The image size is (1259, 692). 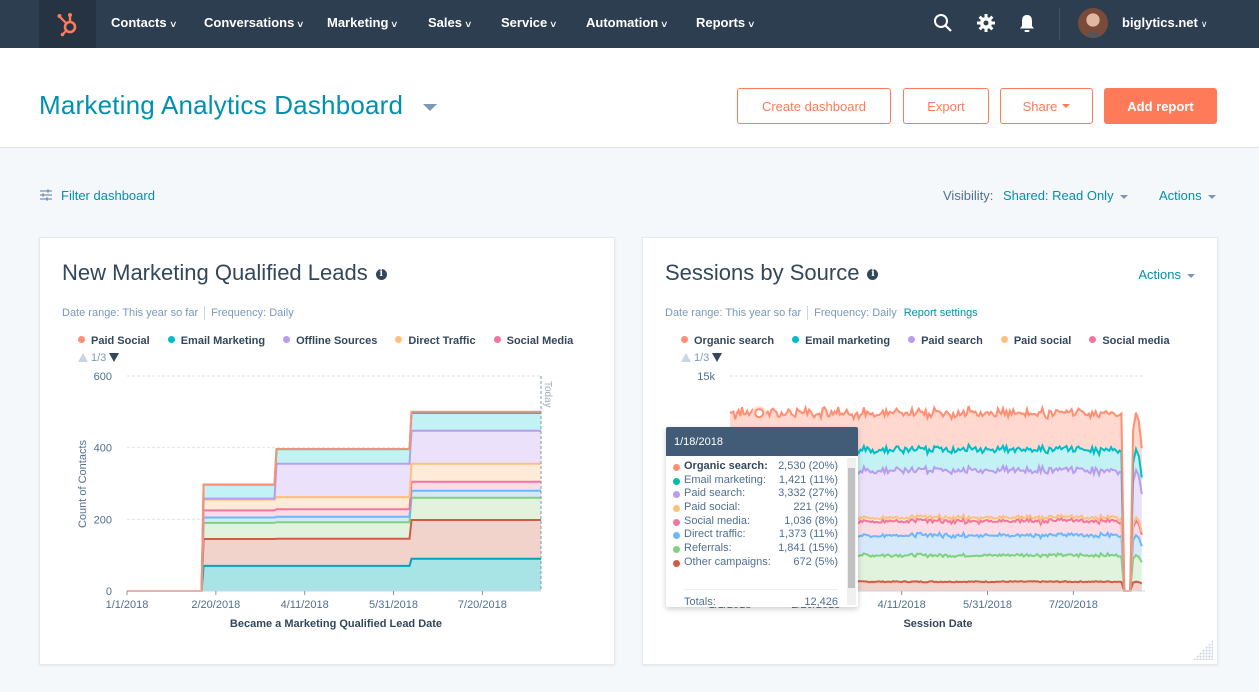 I want to click on tooltip-scrollbar, so click(x=851, y=531).